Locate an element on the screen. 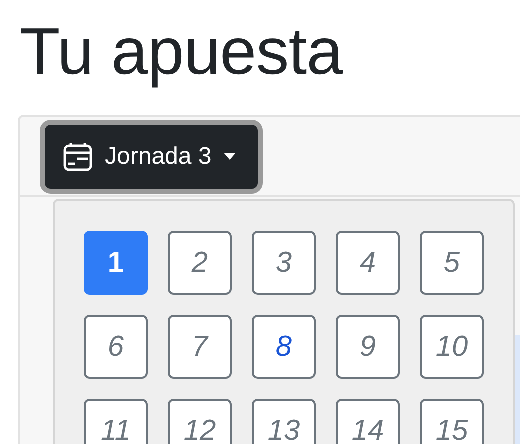 This screenshot has width=520, height=444. calendar-icon is located at coordinates (78, 157).